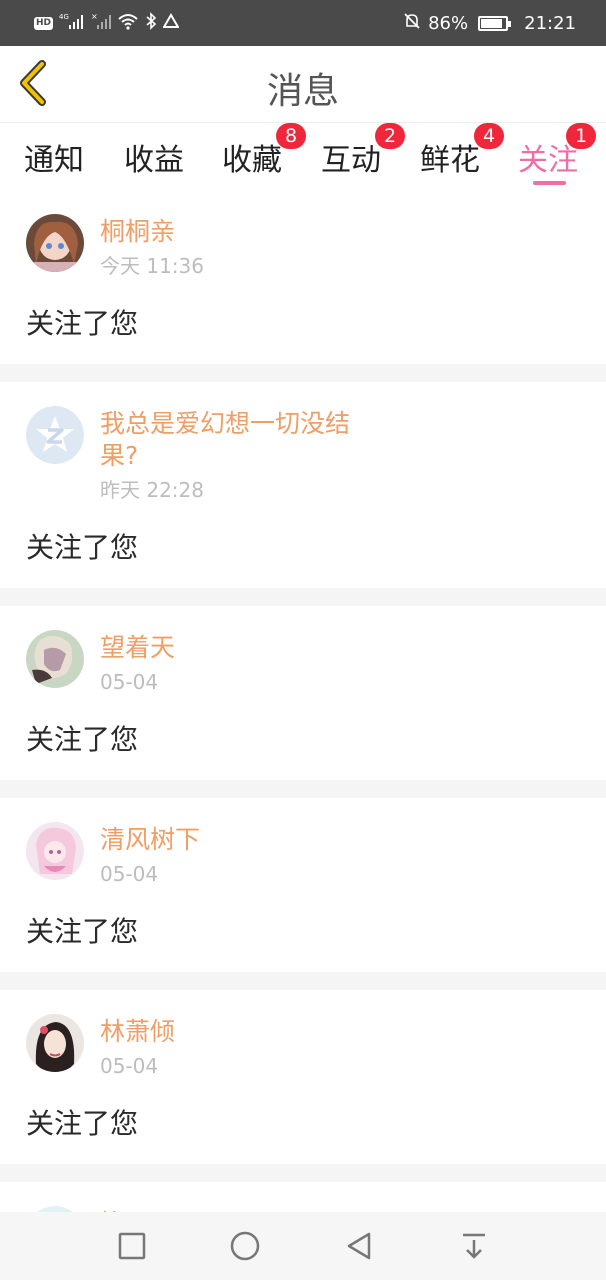 The image size is (606, 1280). What do you see at coordinates (303, 885) in the screenshot?
I see `list-item: 清风树下 05-04 关注了您` at bounding box center [303, 885].